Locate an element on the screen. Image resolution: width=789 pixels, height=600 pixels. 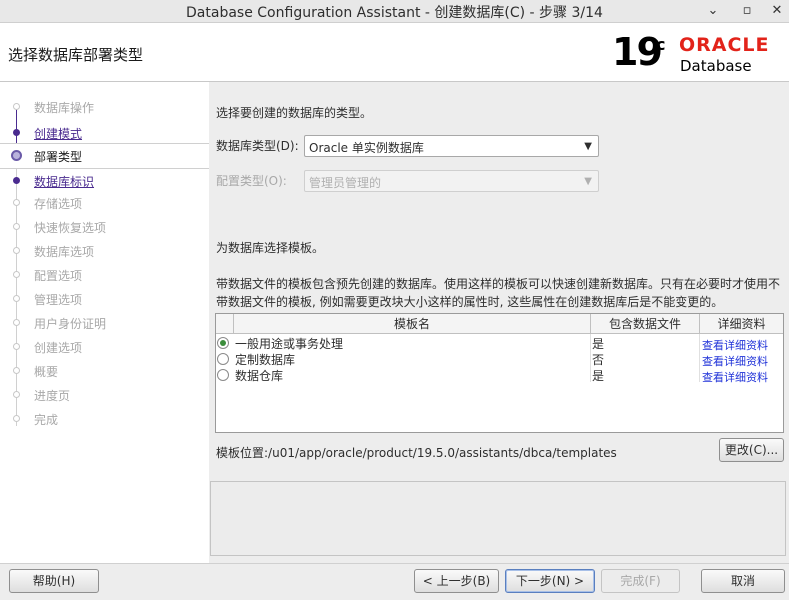
step-label: 进度页 is located at coordinates (52, 396).